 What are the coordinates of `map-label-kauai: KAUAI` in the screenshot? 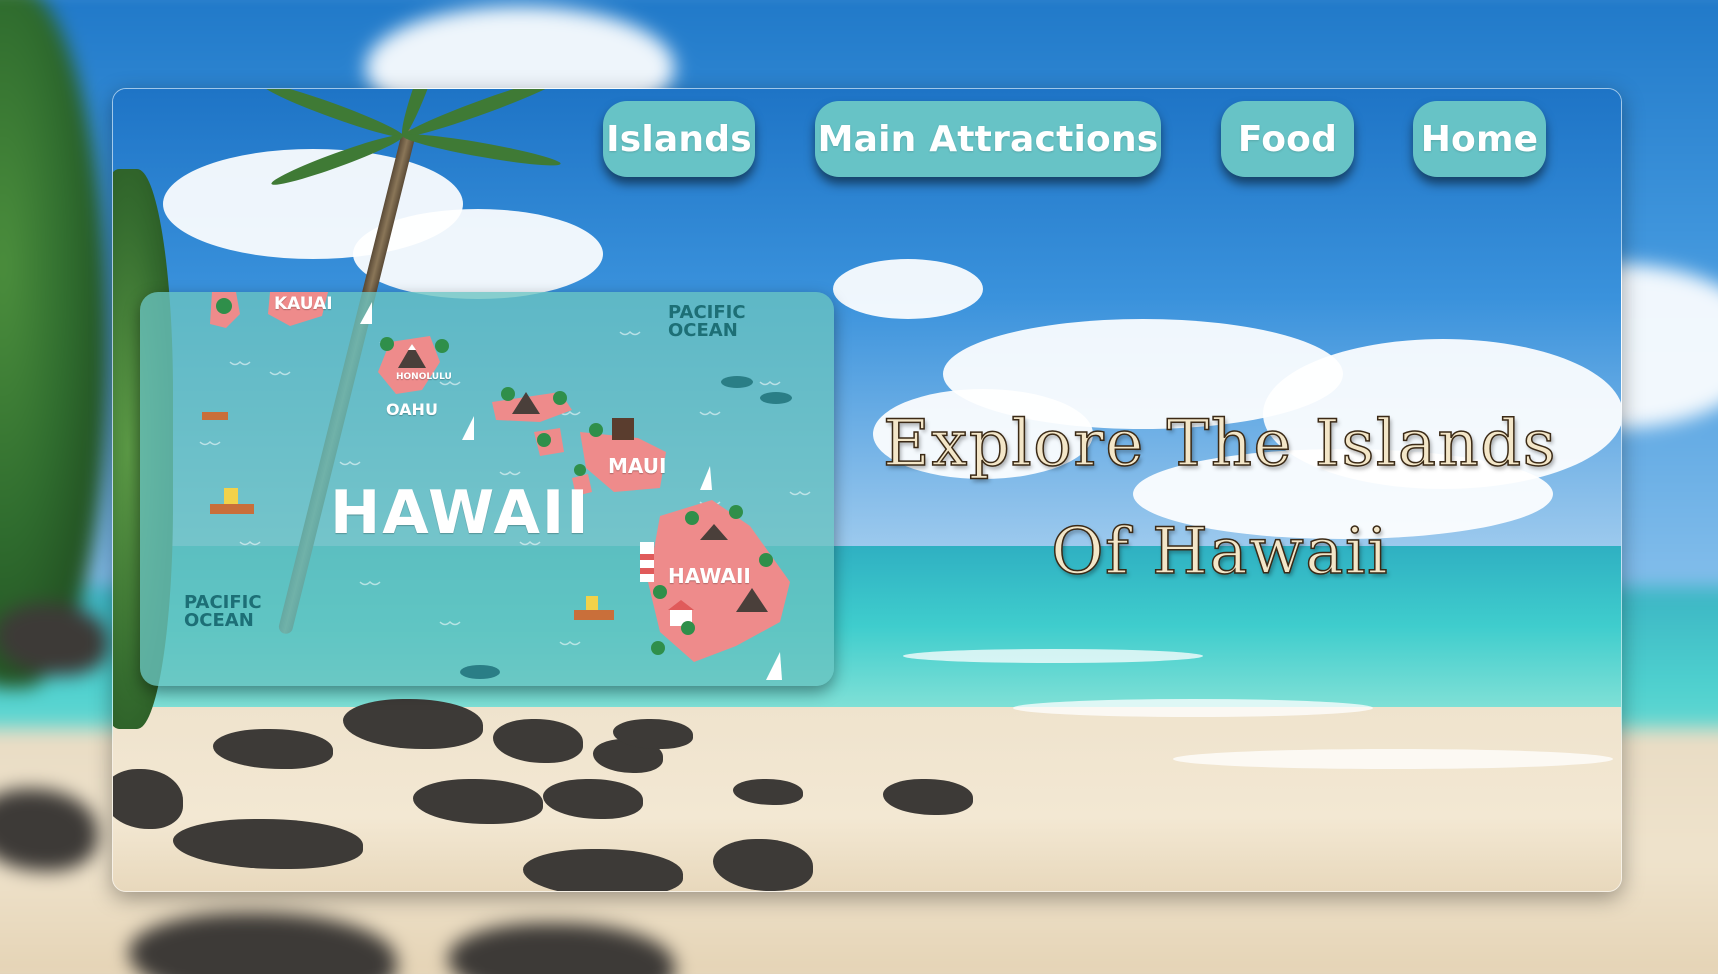 It's located at (303, 304).